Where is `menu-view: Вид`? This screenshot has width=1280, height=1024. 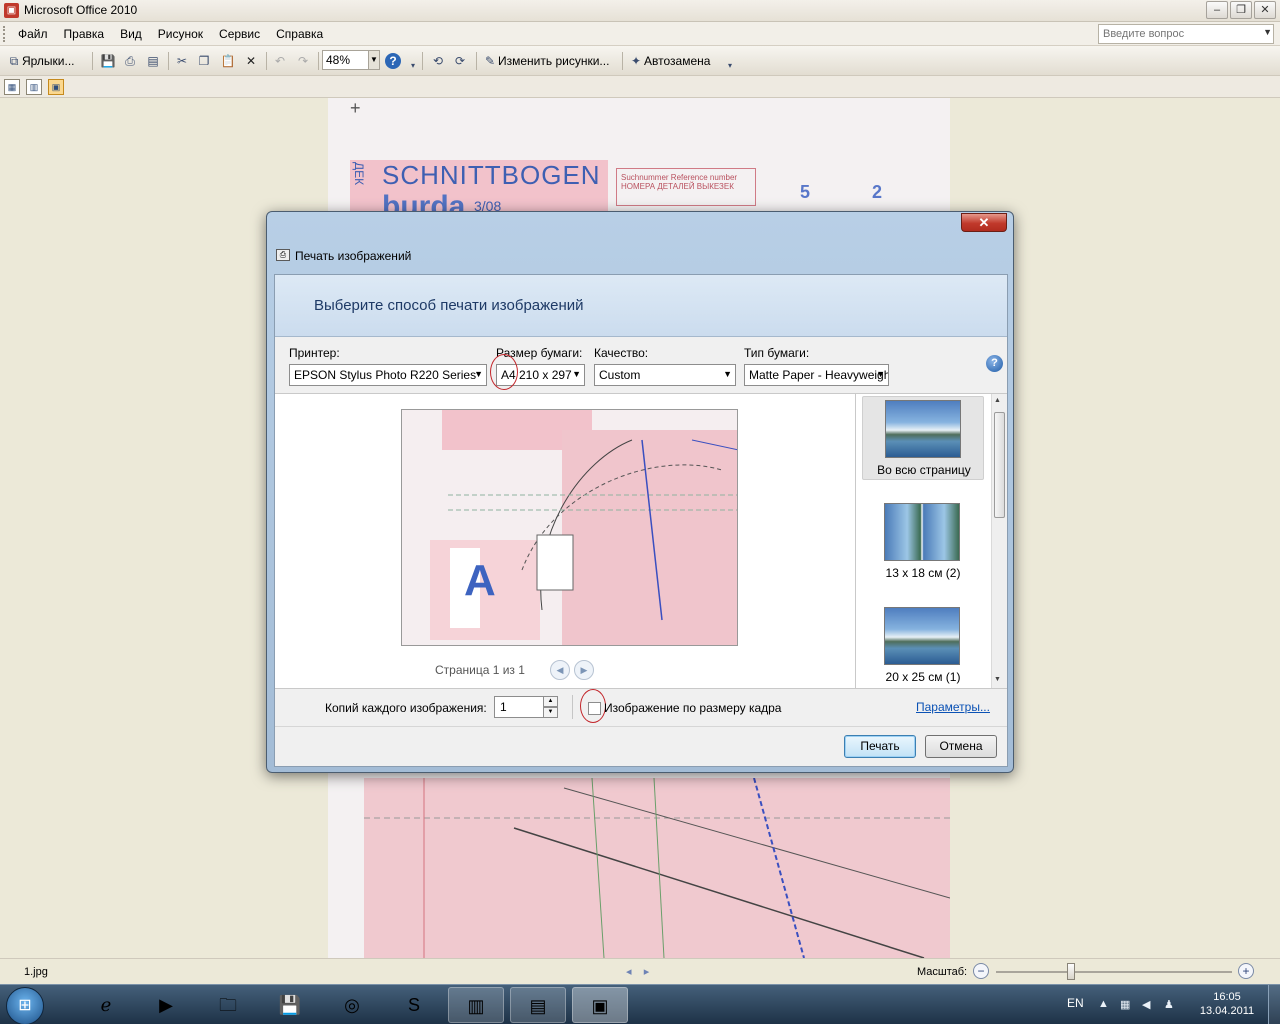
menu-view: Вид is located at coordinates (131, 34).